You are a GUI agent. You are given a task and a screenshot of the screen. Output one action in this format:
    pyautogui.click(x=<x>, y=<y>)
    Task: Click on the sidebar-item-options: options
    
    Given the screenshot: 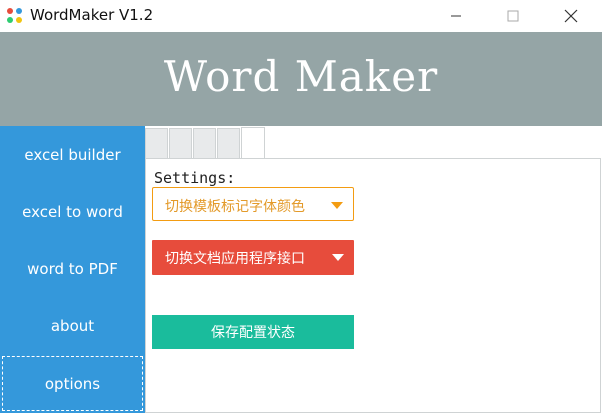 What is the action you would take?
    pyautogui.click(x=72, y=383)
    